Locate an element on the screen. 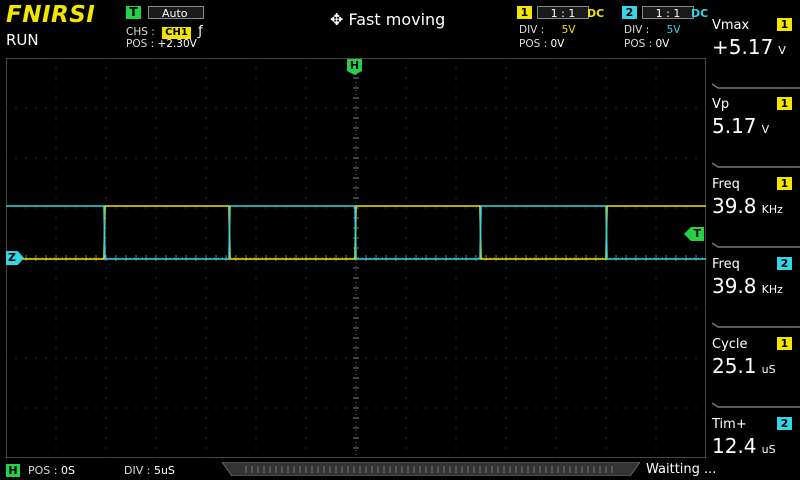 Image resolution: width=800 pixels, height=480 pixels. measurement-value: 12.4 is located at coordinates (734, 446).